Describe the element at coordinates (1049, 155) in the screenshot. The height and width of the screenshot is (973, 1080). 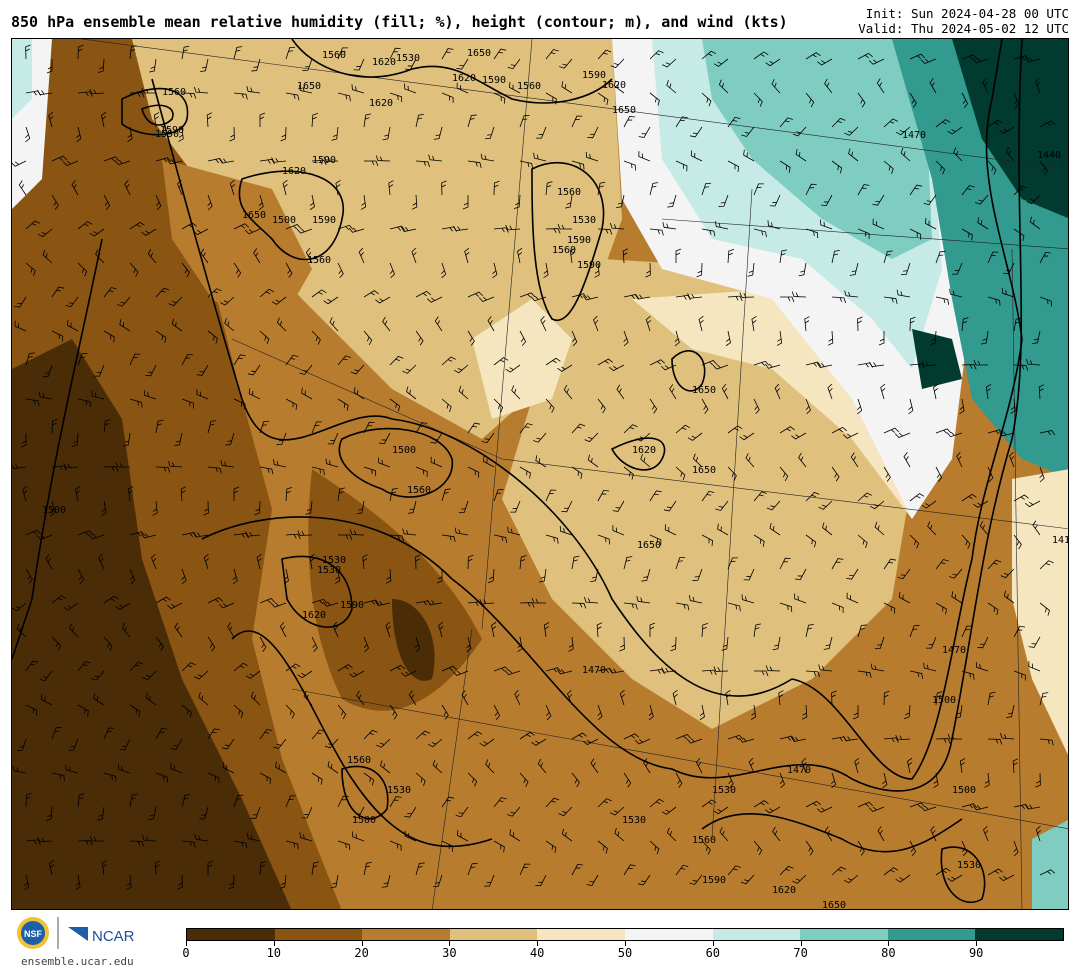
I see `contour-label: 1440` at that location.